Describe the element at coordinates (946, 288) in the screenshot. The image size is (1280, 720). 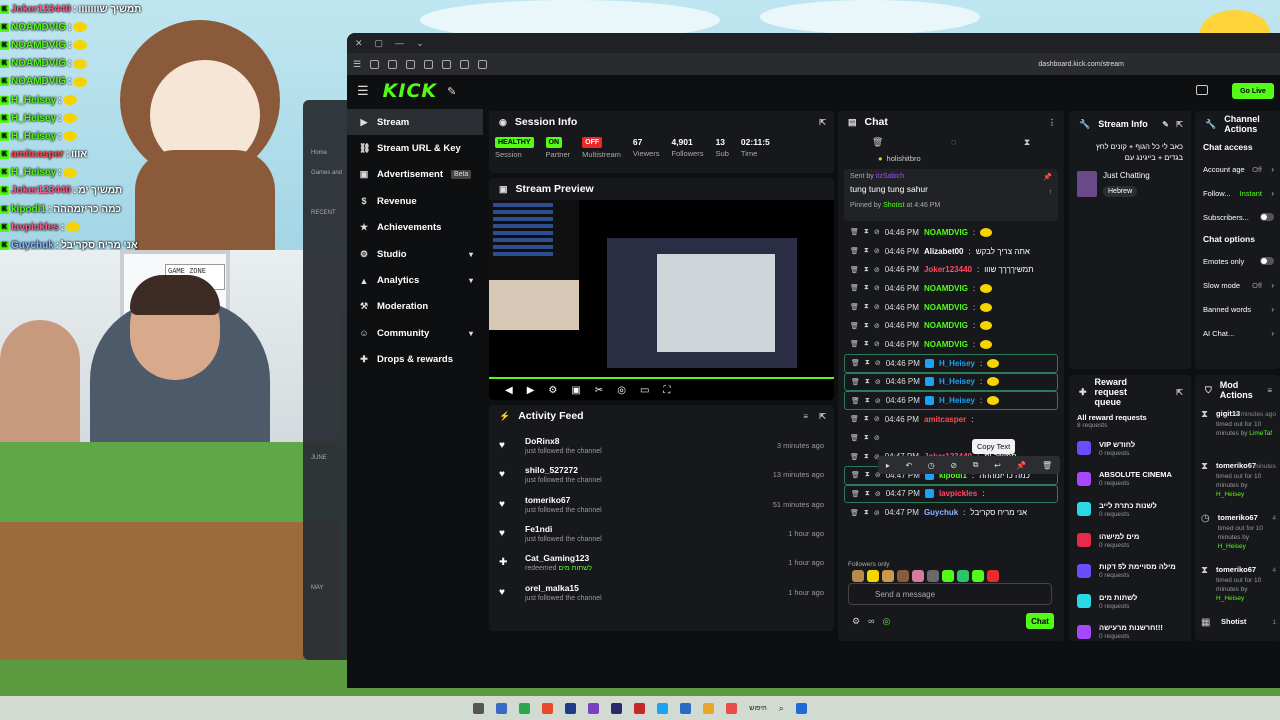
I see `chat-username: NOAMDVIG` at that location.